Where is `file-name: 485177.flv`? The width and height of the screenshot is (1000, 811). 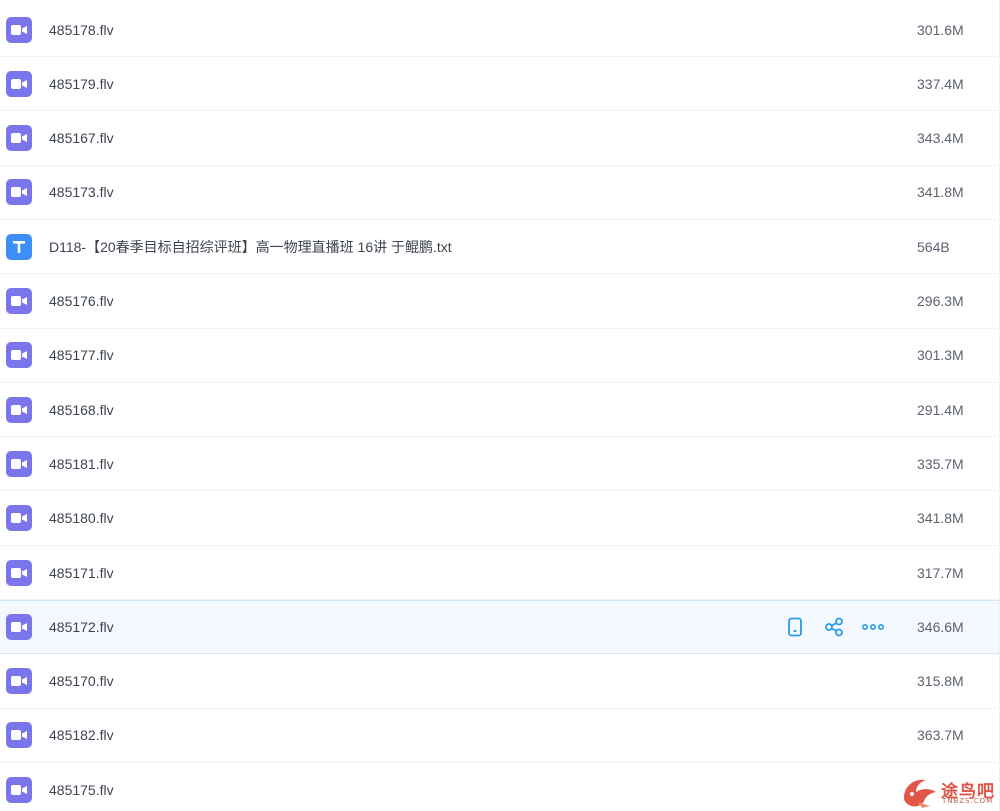 file-name: 485177.flv is located at coordinates (81, 355).